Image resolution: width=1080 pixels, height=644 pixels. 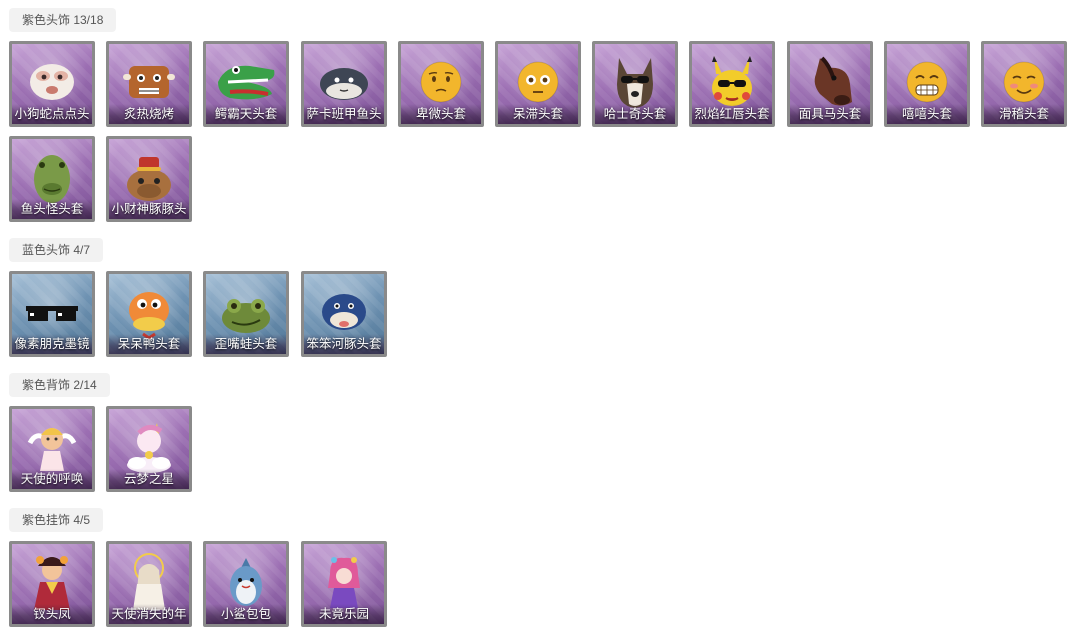 I want to click on item-tile: 呆呆鸭头套, so click(x=149, y=314).